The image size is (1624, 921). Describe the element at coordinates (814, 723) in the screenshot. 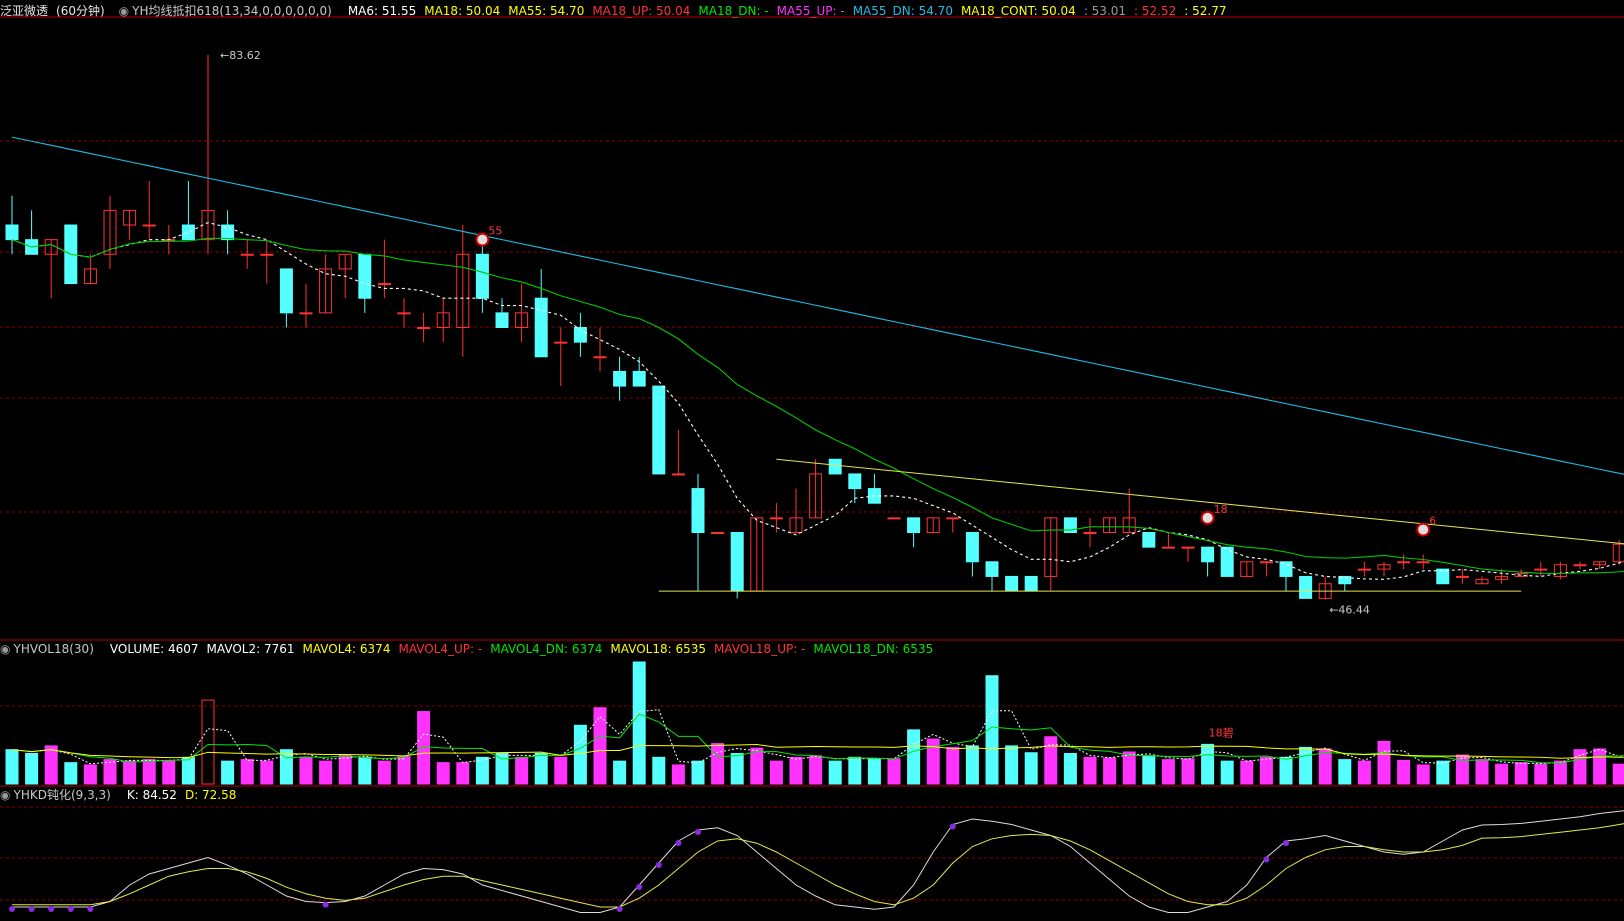

I see `volume-bars` at that location.